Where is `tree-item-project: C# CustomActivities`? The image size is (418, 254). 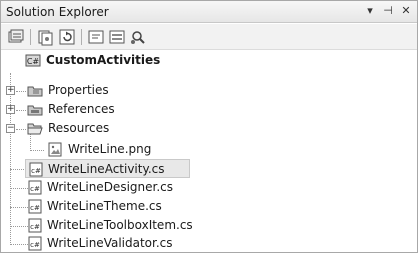 tree-item-project: C# CustomActivities is located at coordinates (201, 60).